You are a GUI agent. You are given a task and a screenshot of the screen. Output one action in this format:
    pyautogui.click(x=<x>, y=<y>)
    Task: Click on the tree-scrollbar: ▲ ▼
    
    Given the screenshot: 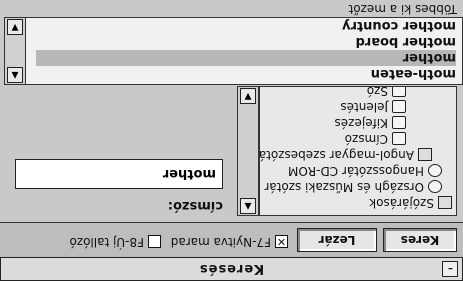 What is the action you would take?
    pyautogui.click(x=248, y=151)
    